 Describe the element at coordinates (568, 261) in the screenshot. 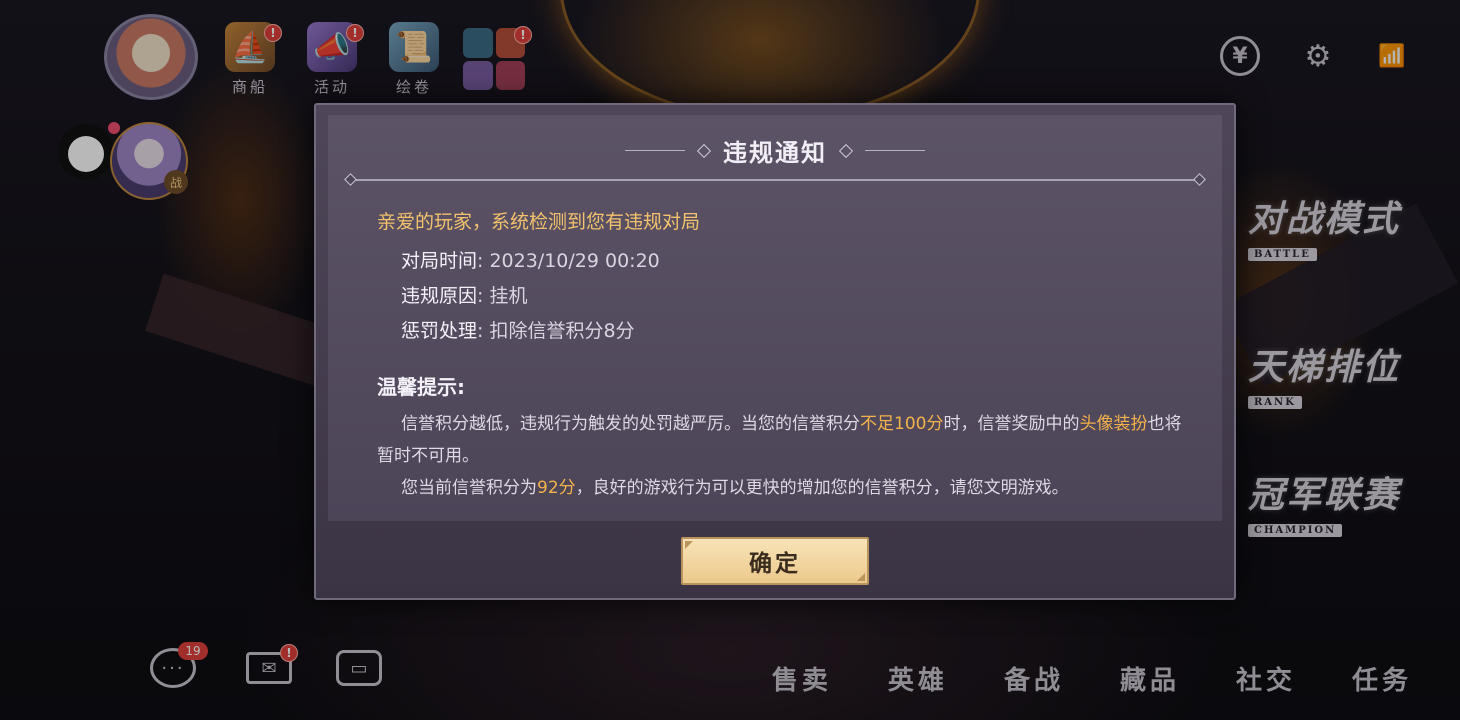

I see `info-value: : 2023/10/29 00:20` at that location.